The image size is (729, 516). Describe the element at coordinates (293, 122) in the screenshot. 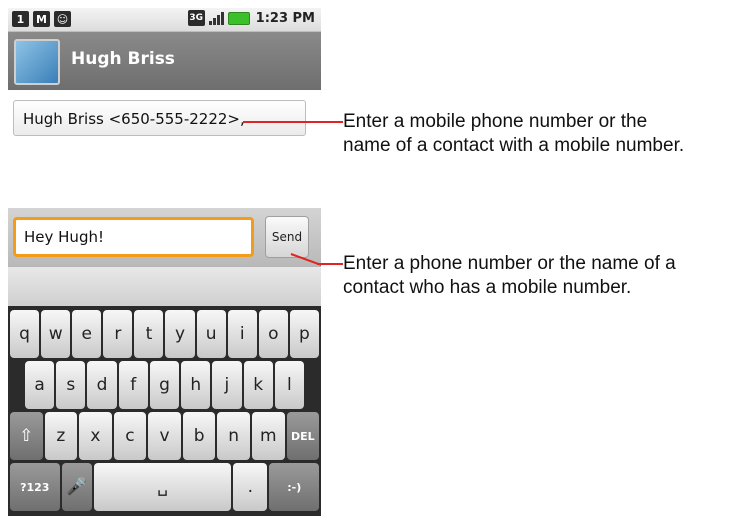

I see `recipient-callout-line` at that location.